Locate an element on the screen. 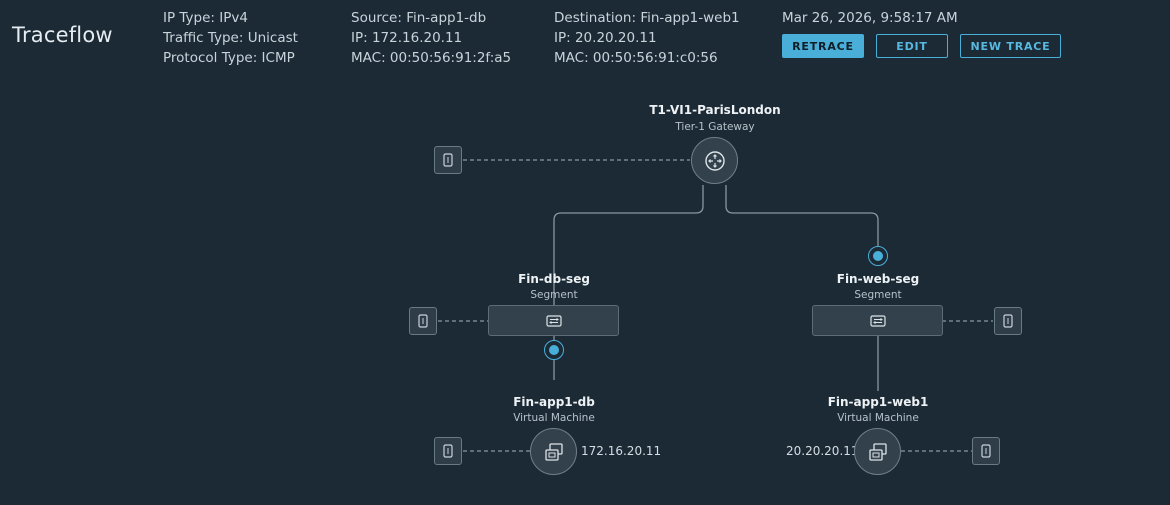 The width and height of the screenshot is (1170, 505). web-segment-type: Segment is located at coordinates (878, 295).